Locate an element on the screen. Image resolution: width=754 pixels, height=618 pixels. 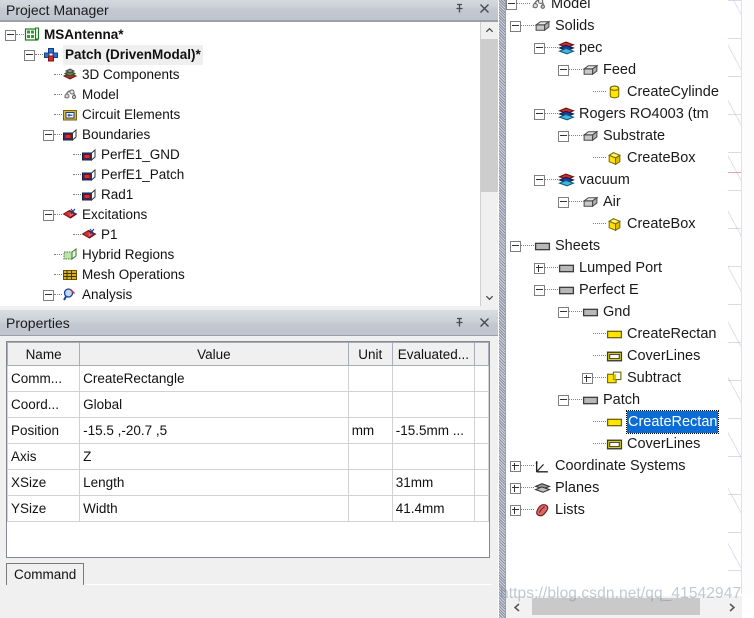
tree-item: pec is located at coordinates (617, 48).